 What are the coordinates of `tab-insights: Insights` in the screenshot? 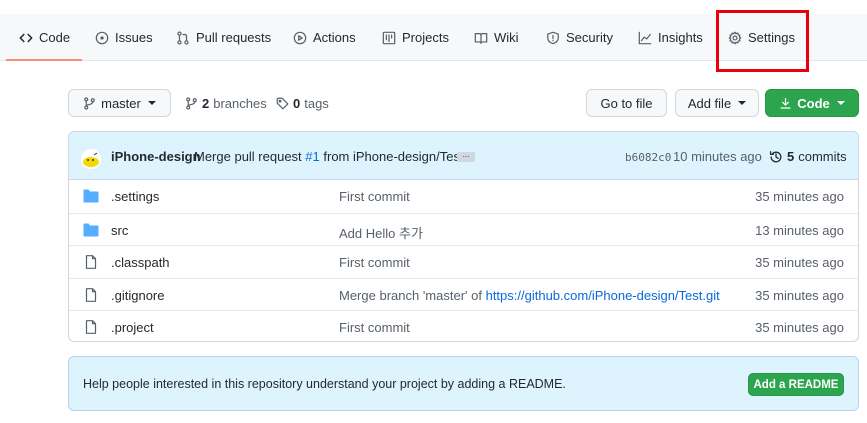 It's located at (670, 37).